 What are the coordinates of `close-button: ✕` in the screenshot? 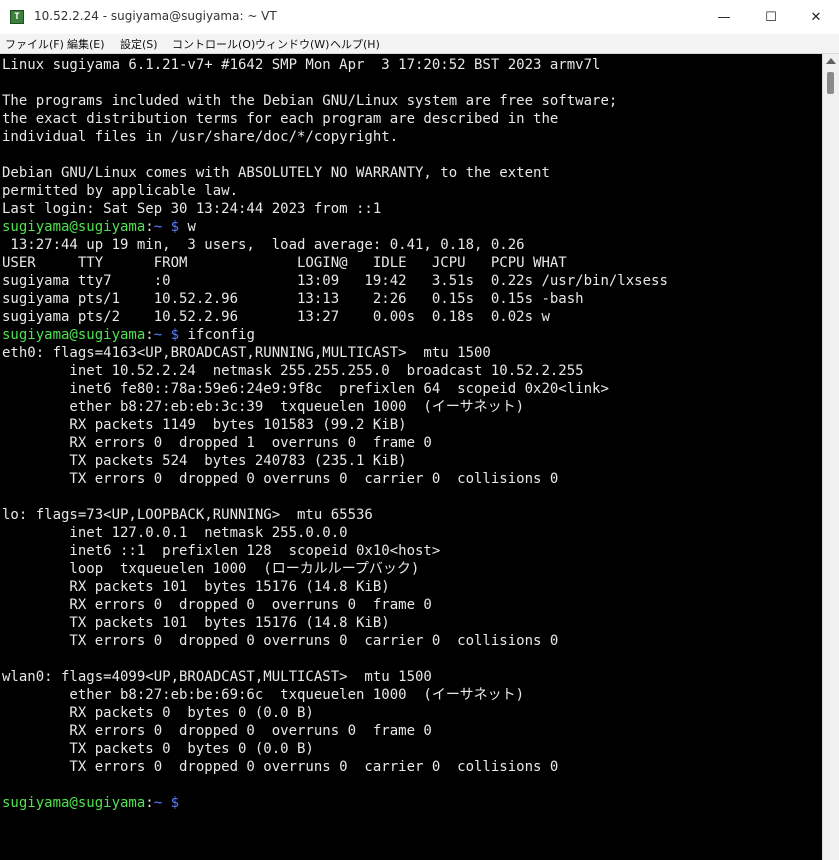 It's located at (816, 17).